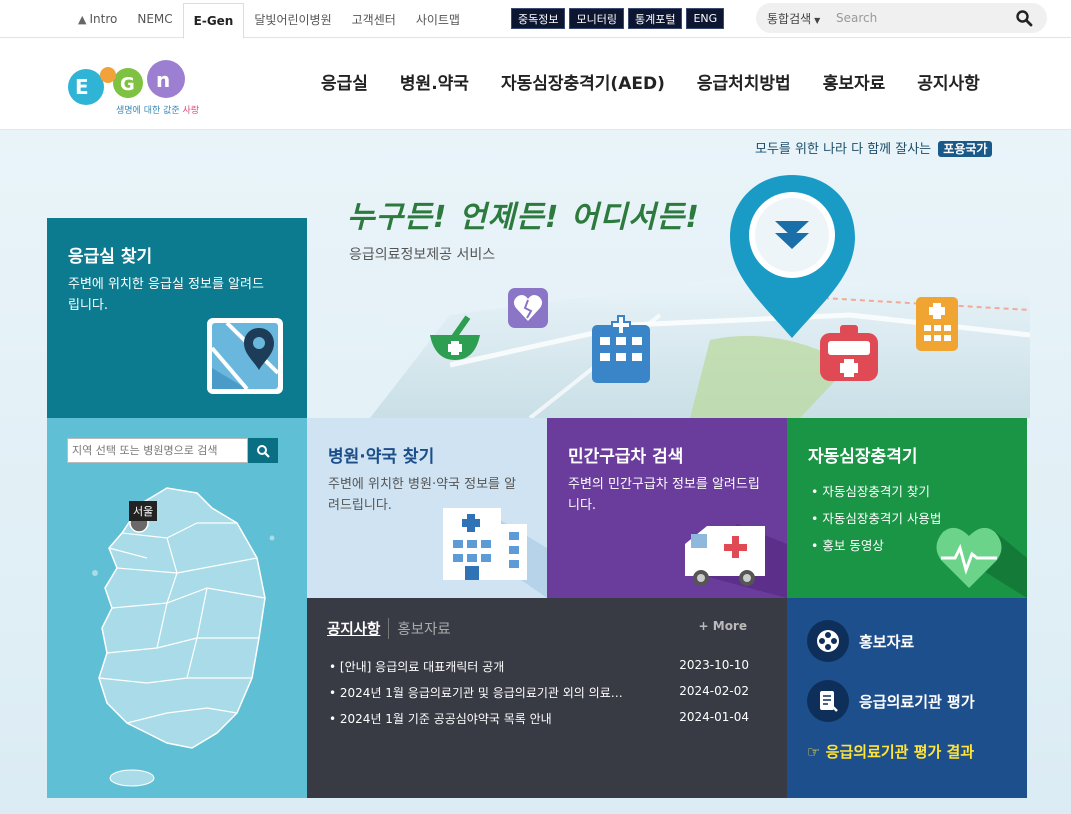 The height and width of the screenshot is (814, 1071). I want to click on notice-item-title: 2024년 1월 기준 공공심야약국 목록 안내, so click(445, 719).